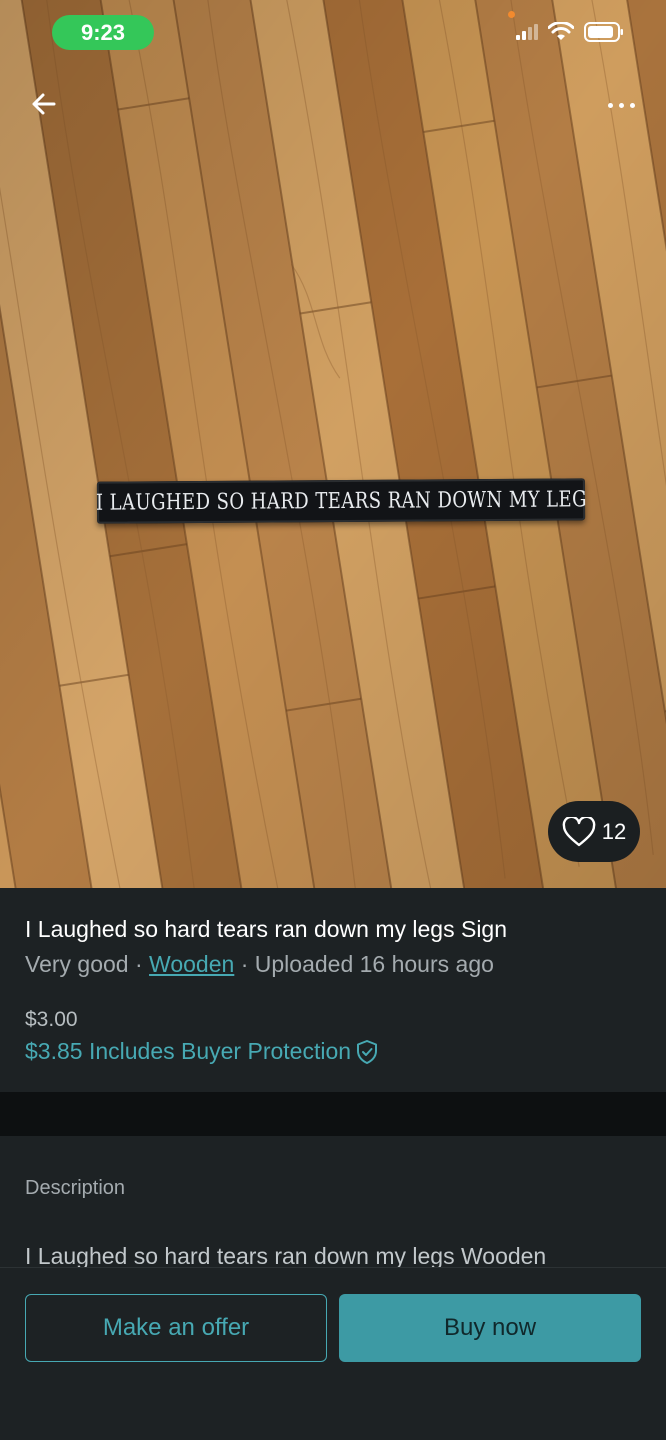 The width and height of the screenshot is (666, 1440). Describe the element at coordinates (561, 31) in the screenshot. I see `wifi-icon` at that location.